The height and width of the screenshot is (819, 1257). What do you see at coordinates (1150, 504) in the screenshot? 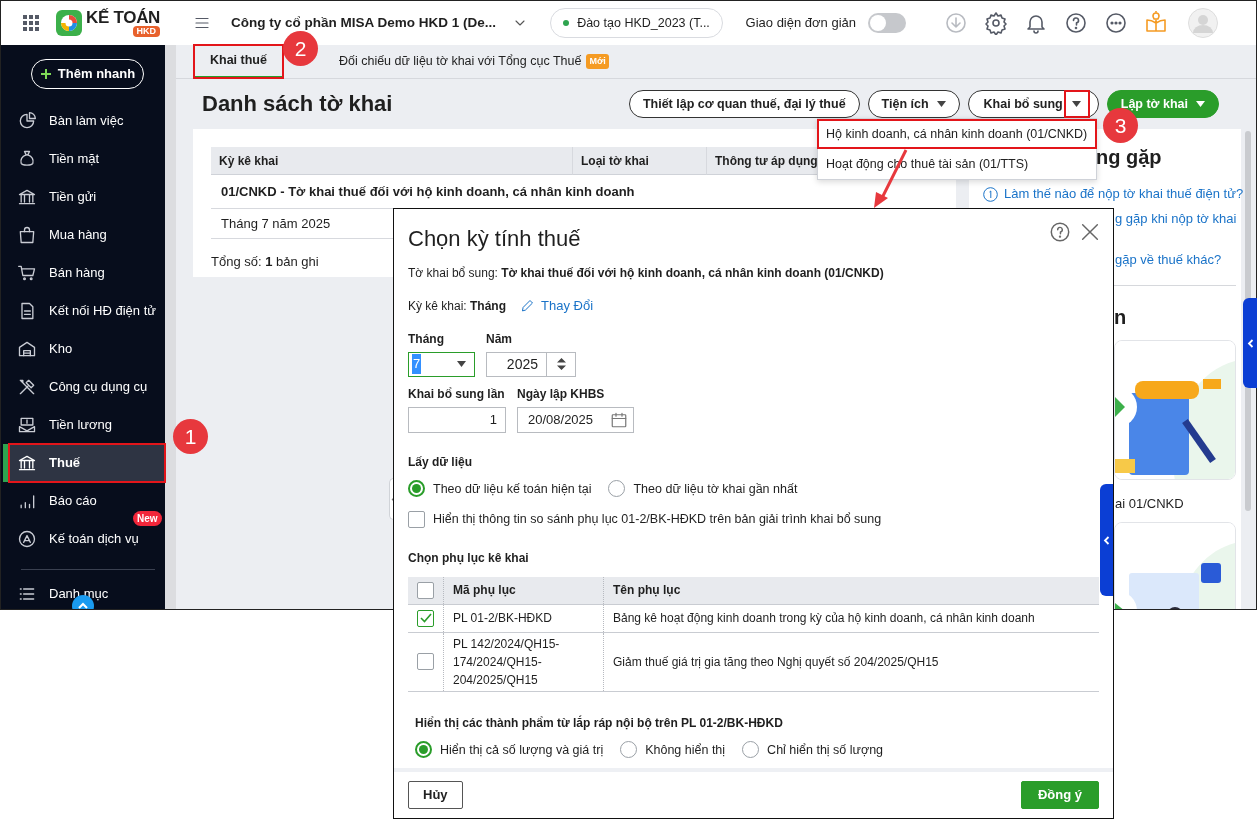
I see `video-caption: ai 01/CNKD` at bounding box center [1150, 504].